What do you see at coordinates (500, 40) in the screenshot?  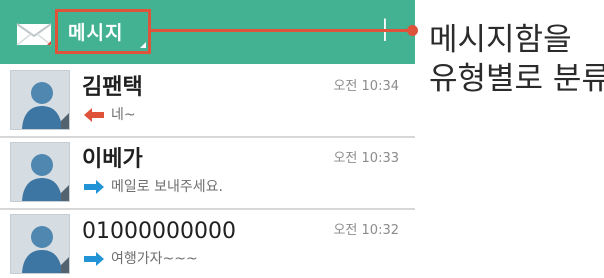 I see `annotation-line-1: 메시지함을` at bounding box center [500, 40].